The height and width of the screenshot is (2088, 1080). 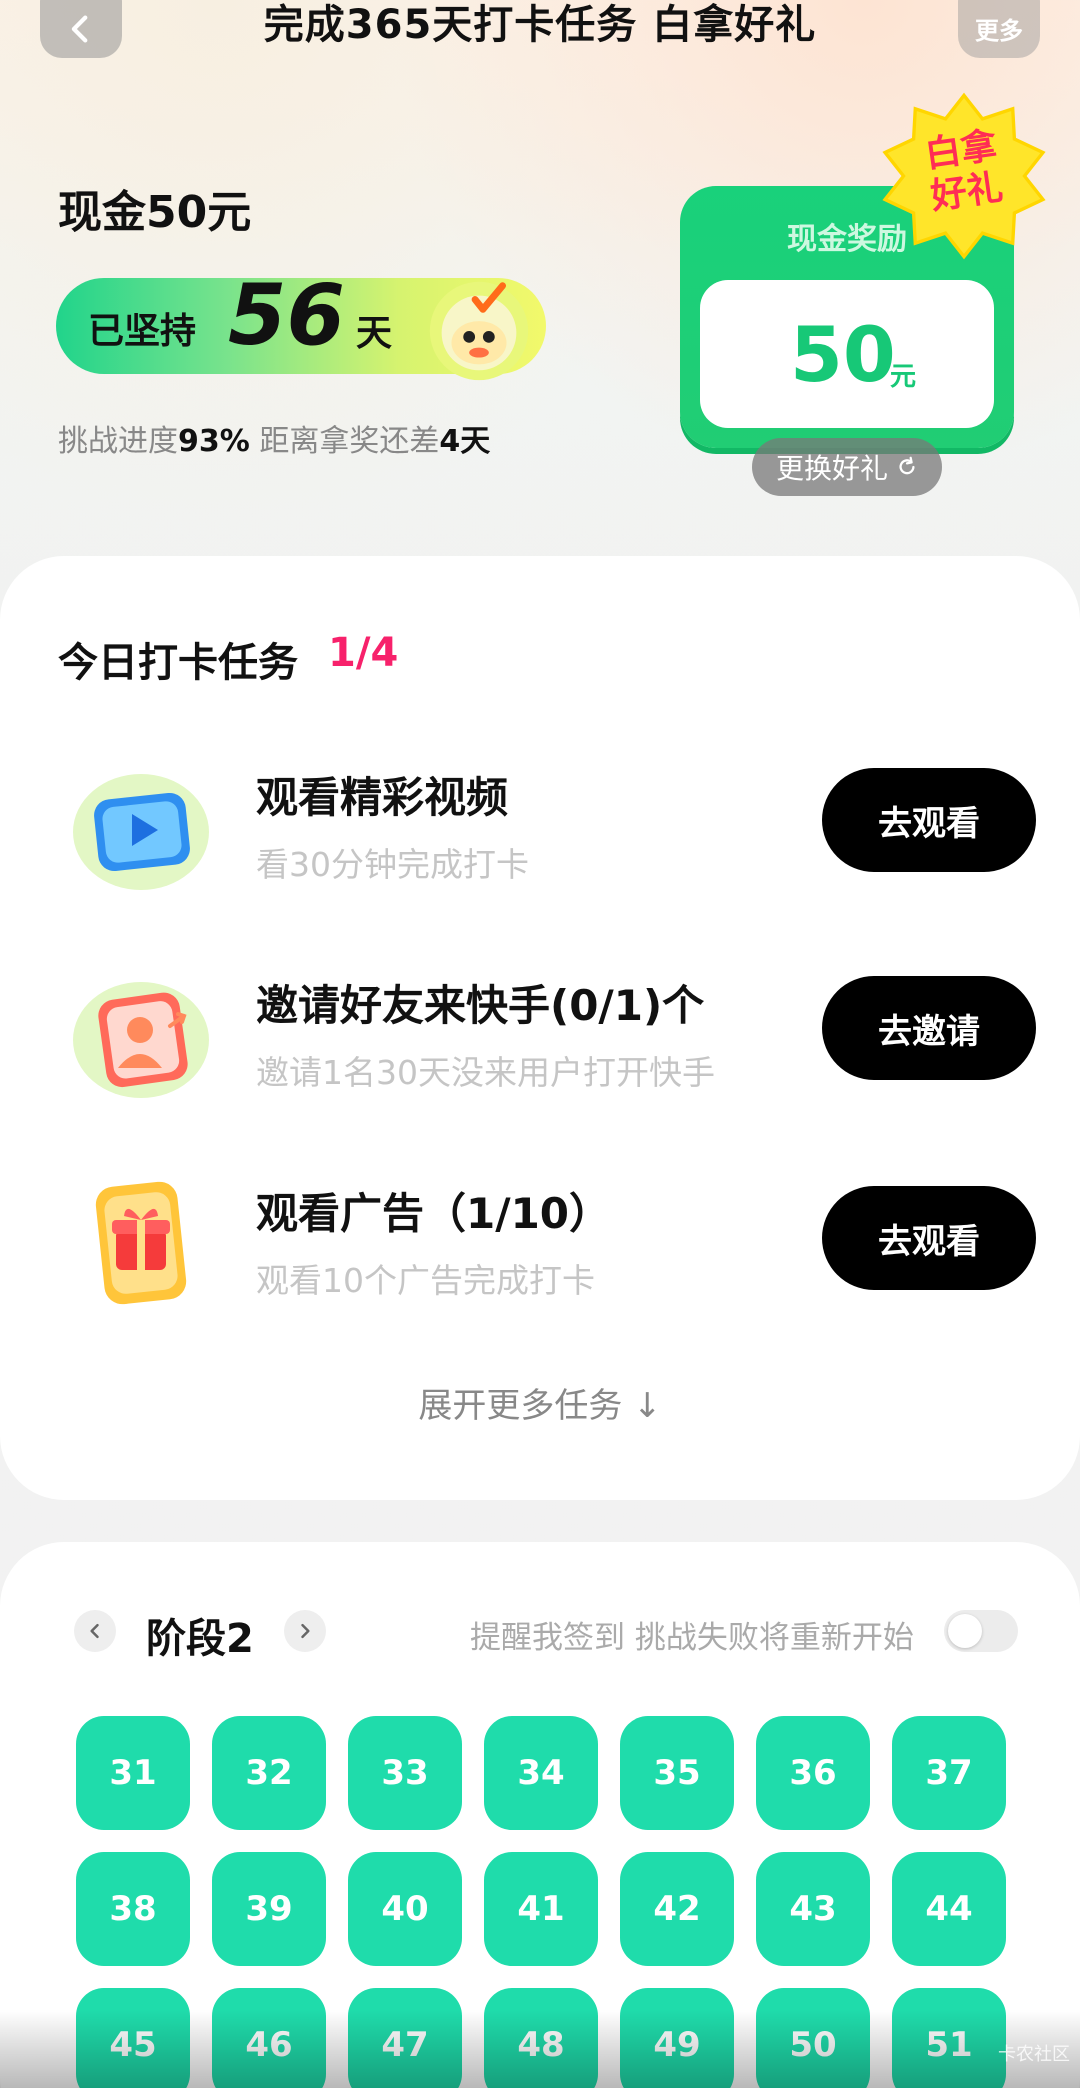 I want to click on toggle-knob, so click(x=965, y=1631).